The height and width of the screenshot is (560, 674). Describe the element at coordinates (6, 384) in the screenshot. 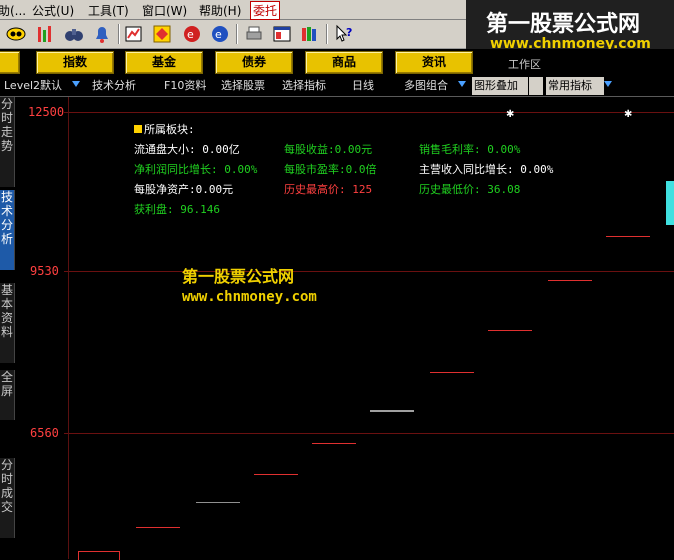

I see `vtab-label: 全屏` at that location.